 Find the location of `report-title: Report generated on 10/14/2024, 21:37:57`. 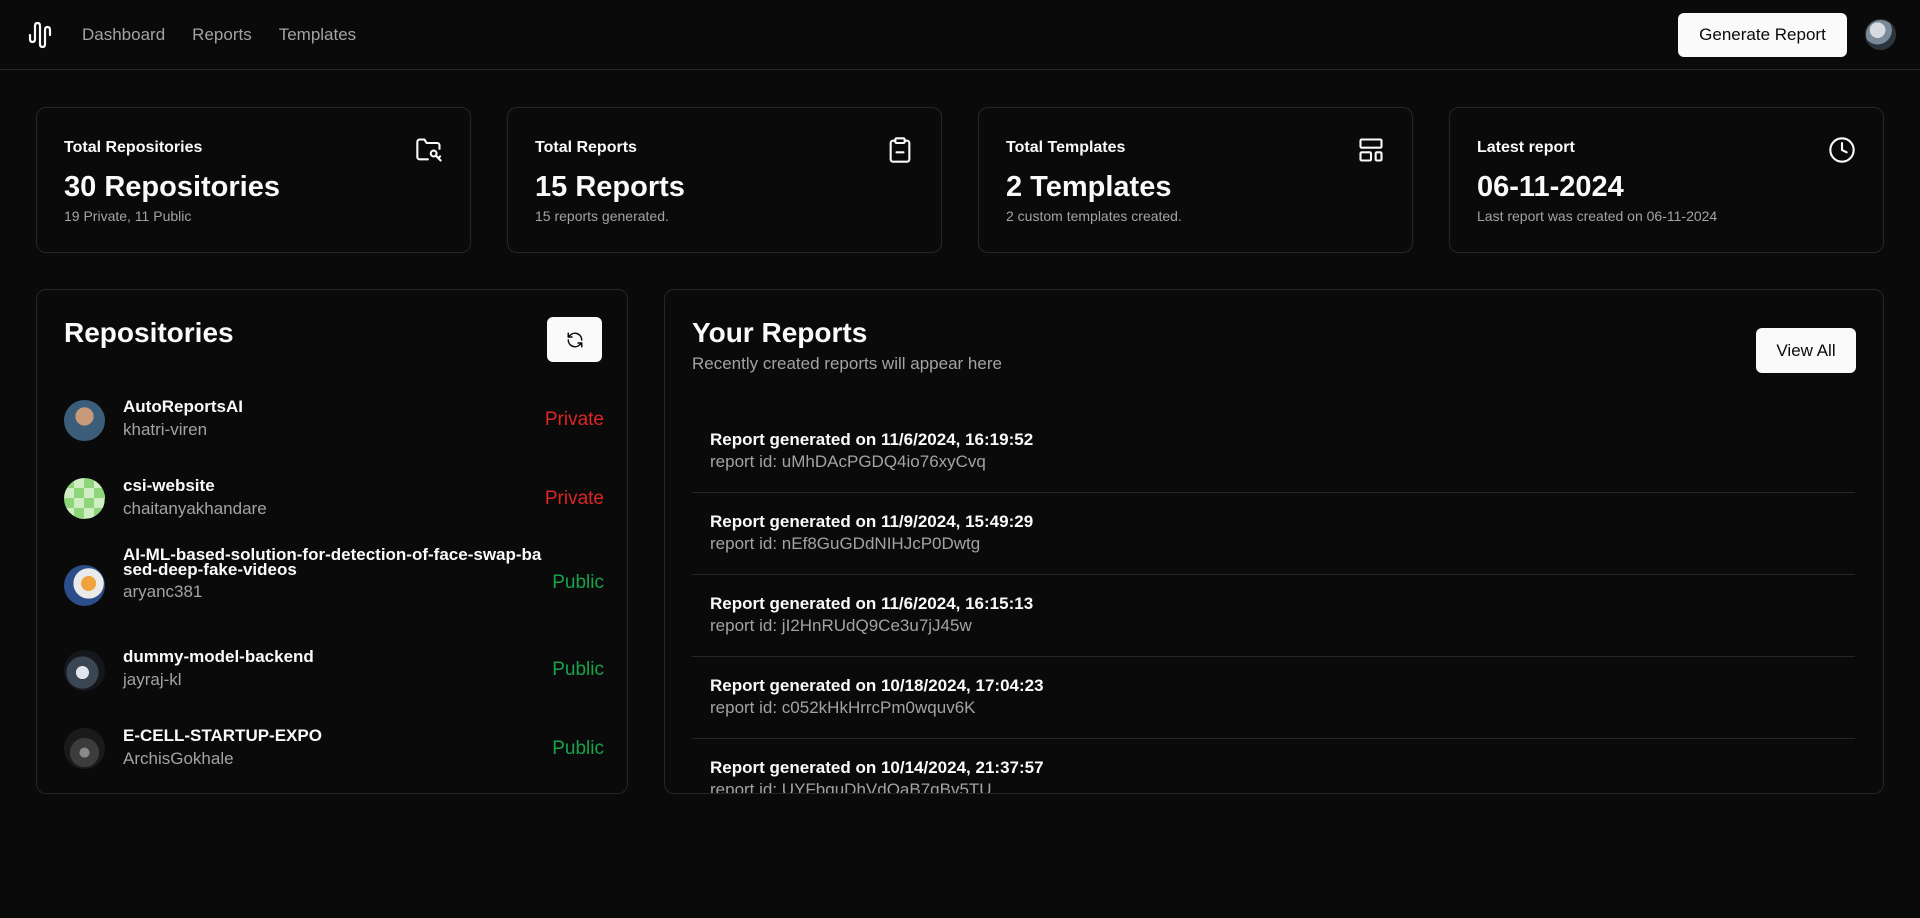

report-title: Report generated on 10/14/2024, 21:37:57 is located at coordinates (877, 768).